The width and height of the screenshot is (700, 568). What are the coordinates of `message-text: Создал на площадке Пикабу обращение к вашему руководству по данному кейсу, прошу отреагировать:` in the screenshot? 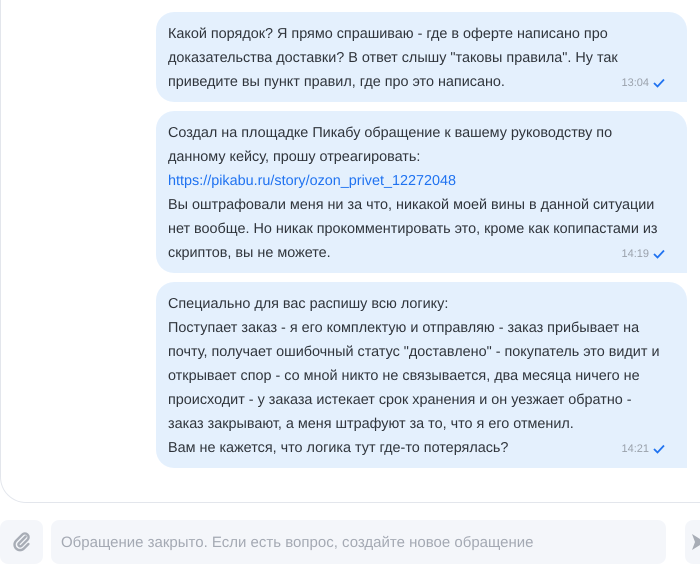 It's located at (391, 145).